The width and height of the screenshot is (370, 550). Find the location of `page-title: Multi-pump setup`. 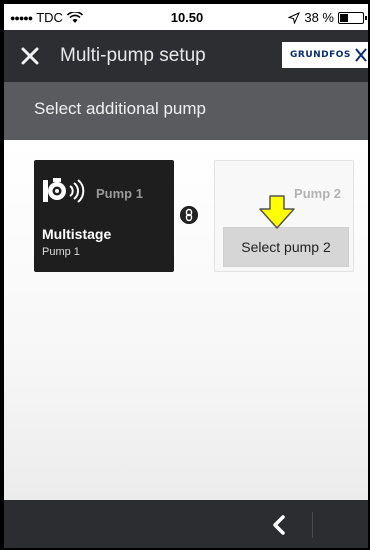

page-title: Multi-pump setup is located at coordinates (133, 55).